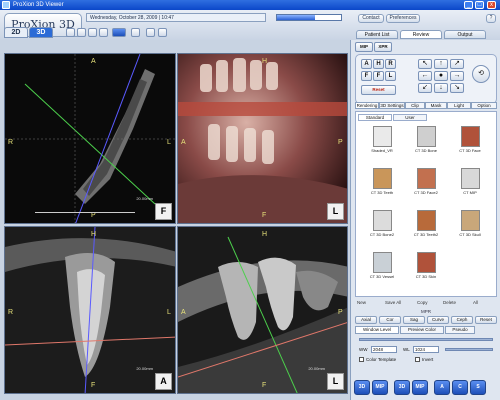  Describe the element at coordinates (262, 138) in the screenshot. I see `viewport-3d-volume: H A P F L` at that location.